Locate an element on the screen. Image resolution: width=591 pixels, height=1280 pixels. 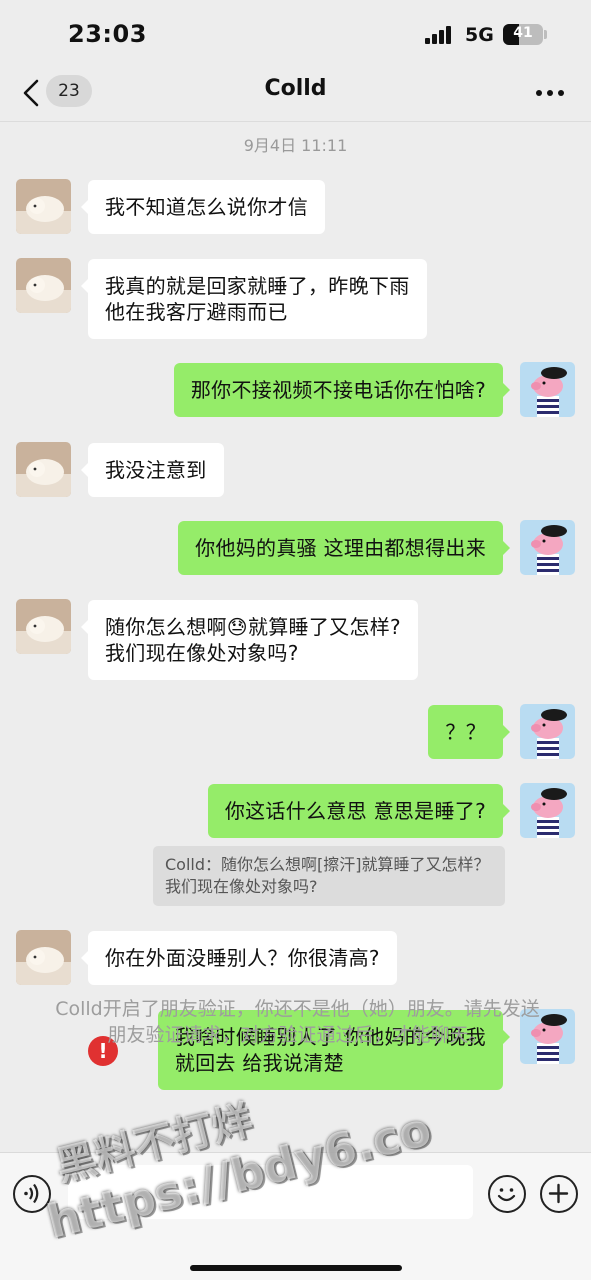
outgoing-message: 你这话什么意思 意思是睡了? is located at coordinates (359, 811).